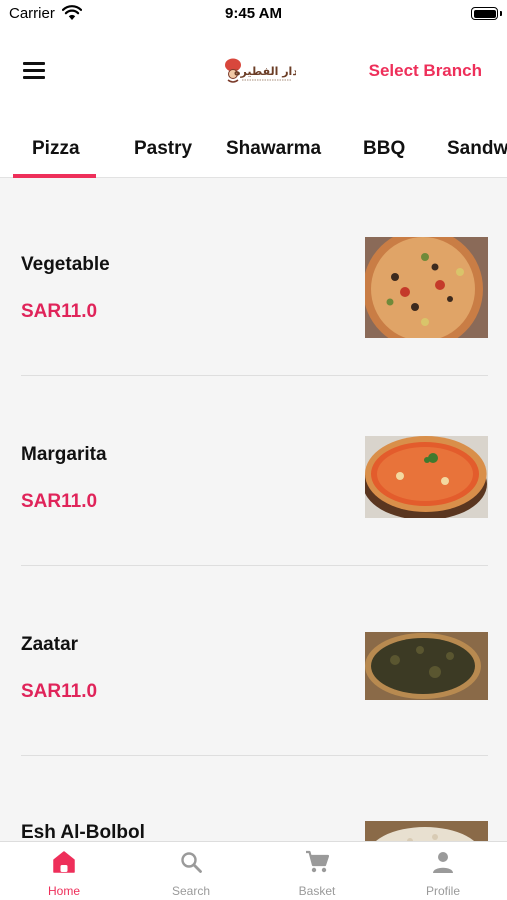 The height and width of the screenshot is (900, 507). Describe the element at coordinates (64, 862) in the screenshot. I see `home-icon` at that location.